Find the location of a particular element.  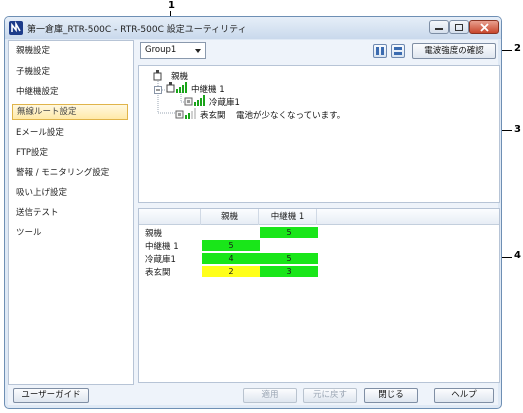

sidebar-item-repeater: 中継機設定 is located at coordinates (70, 92).